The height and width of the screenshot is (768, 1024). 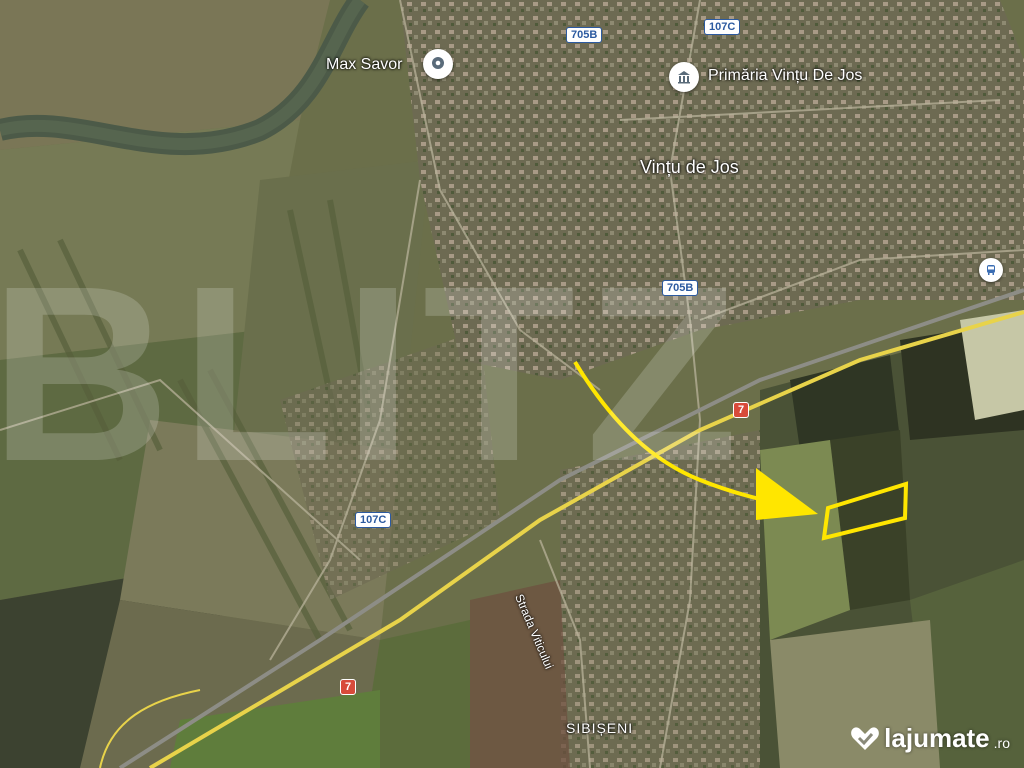 I want to click on place-label-primaria: Primăria Vințu De Jos, so click(x=785, y=76).